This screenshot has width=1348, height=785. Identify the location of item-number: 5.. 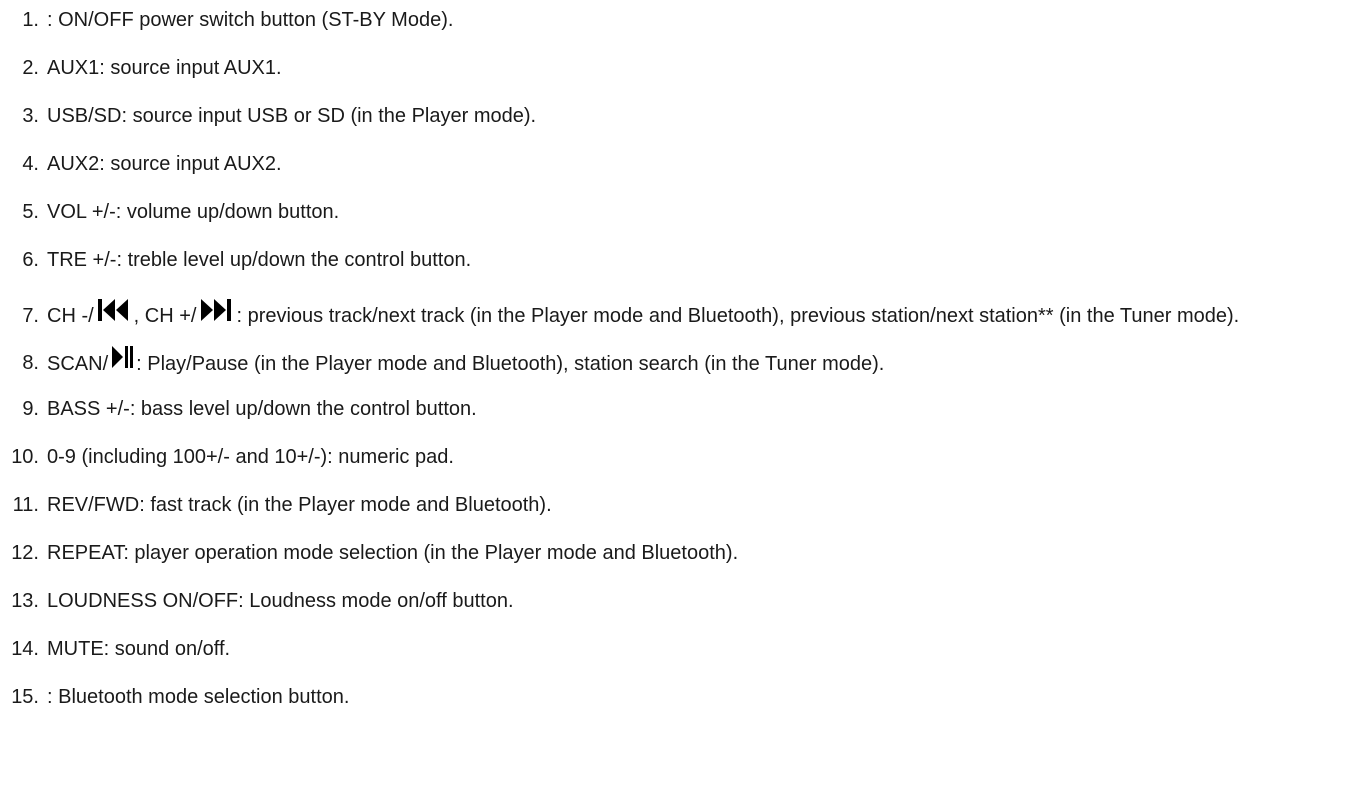
(30, 212).